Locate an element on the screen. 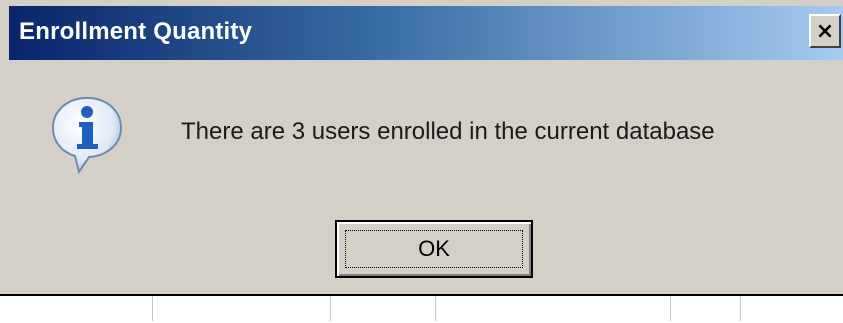  focus-rect is located at coordinates (434, 249).